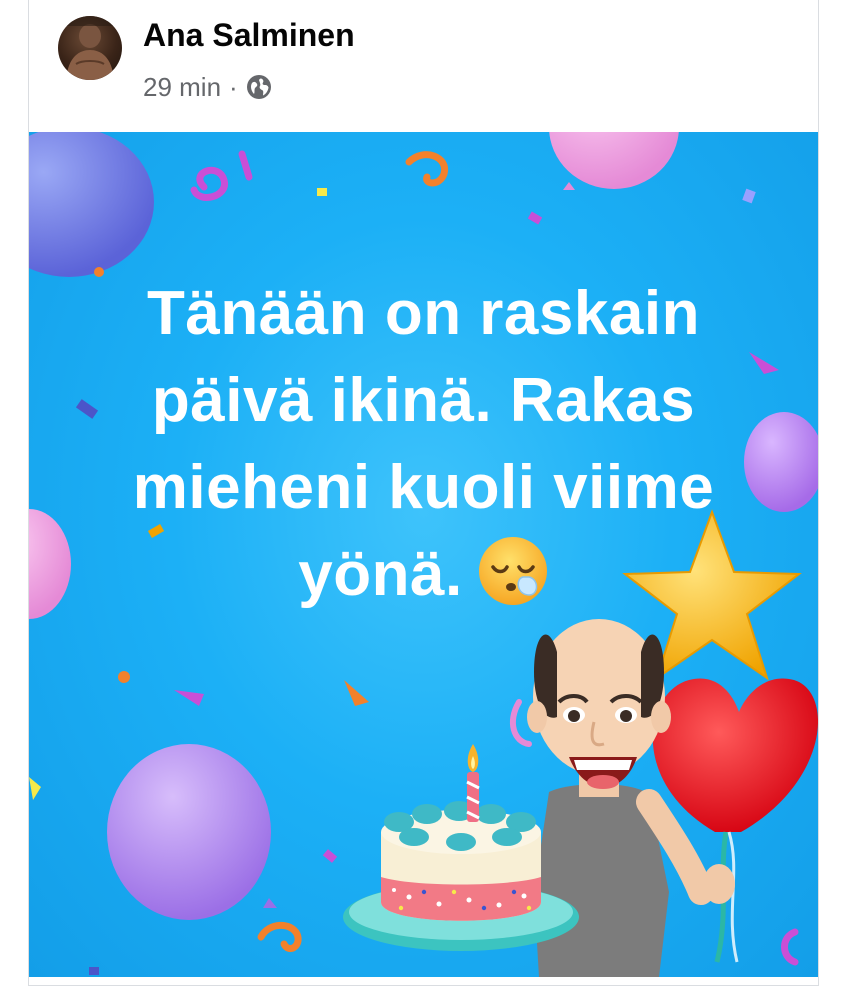 The image size is (845, 1000). I want to click on post-meta: 29 min ·, so click(207, 87).